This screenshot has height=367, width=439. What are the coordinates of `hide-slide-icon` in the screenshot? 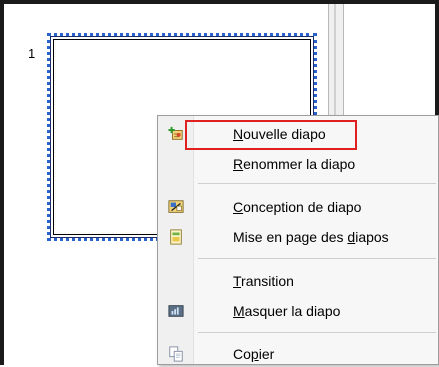 It's located at (176, 311).